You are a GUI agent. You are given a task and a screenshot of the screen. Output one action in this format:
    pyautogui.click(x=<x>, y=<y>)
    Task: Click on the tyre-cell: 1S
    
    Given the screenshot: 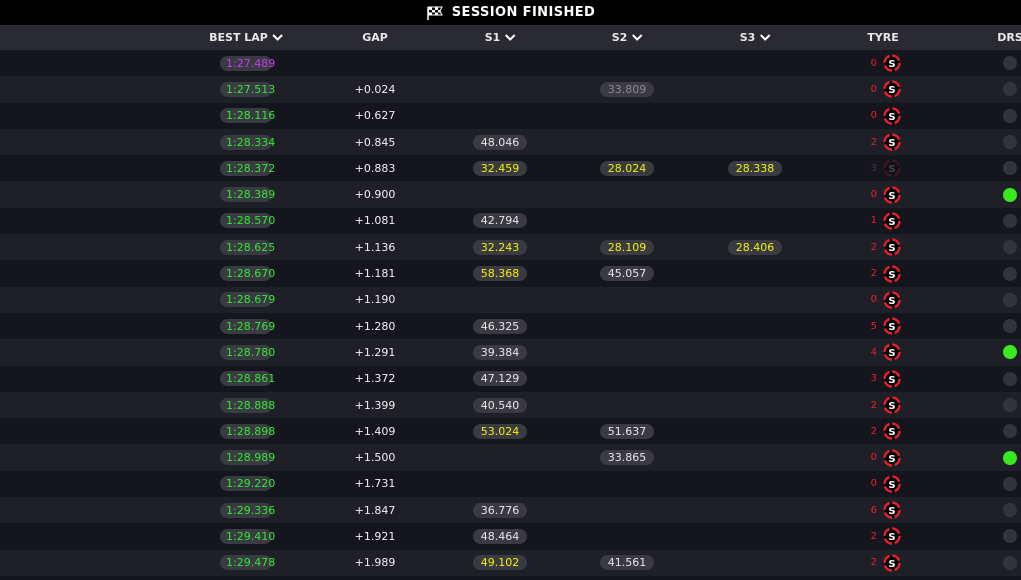 What is the action you would take?
    pyautogui.click(x=883, y=221)
    